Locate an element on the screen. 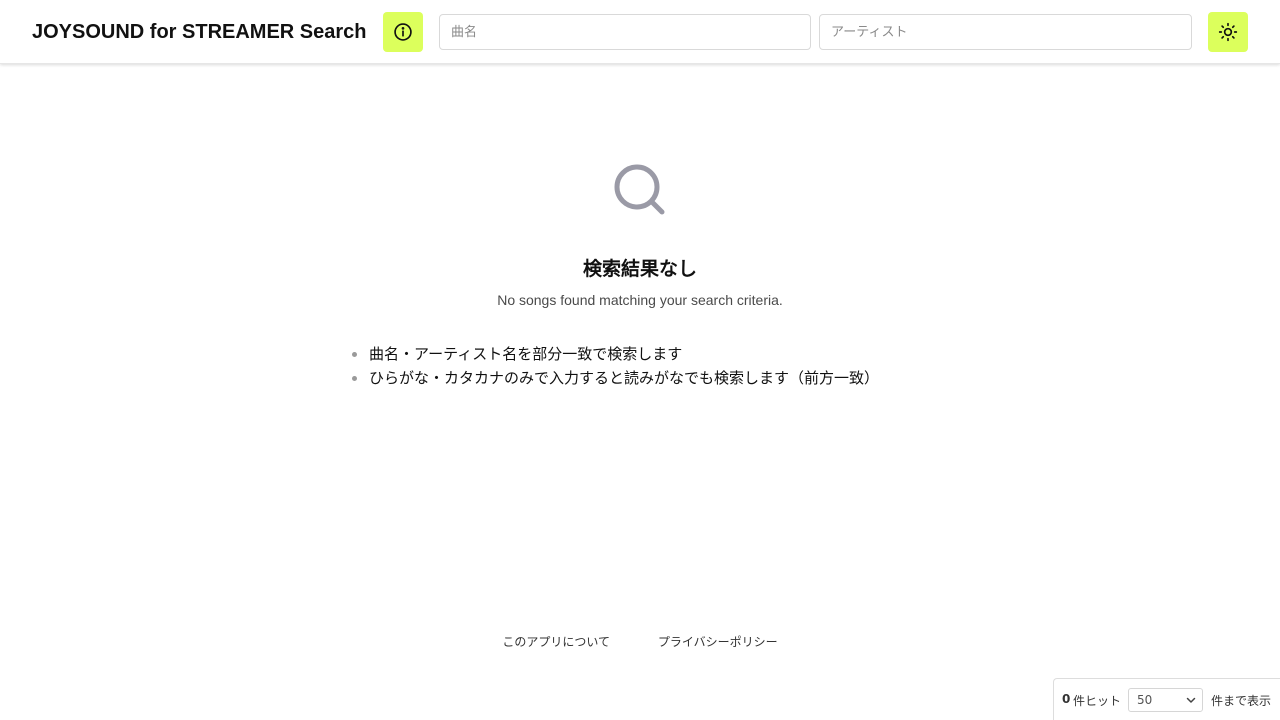  hit-count: 0 is located at coordinates (1066, 699).